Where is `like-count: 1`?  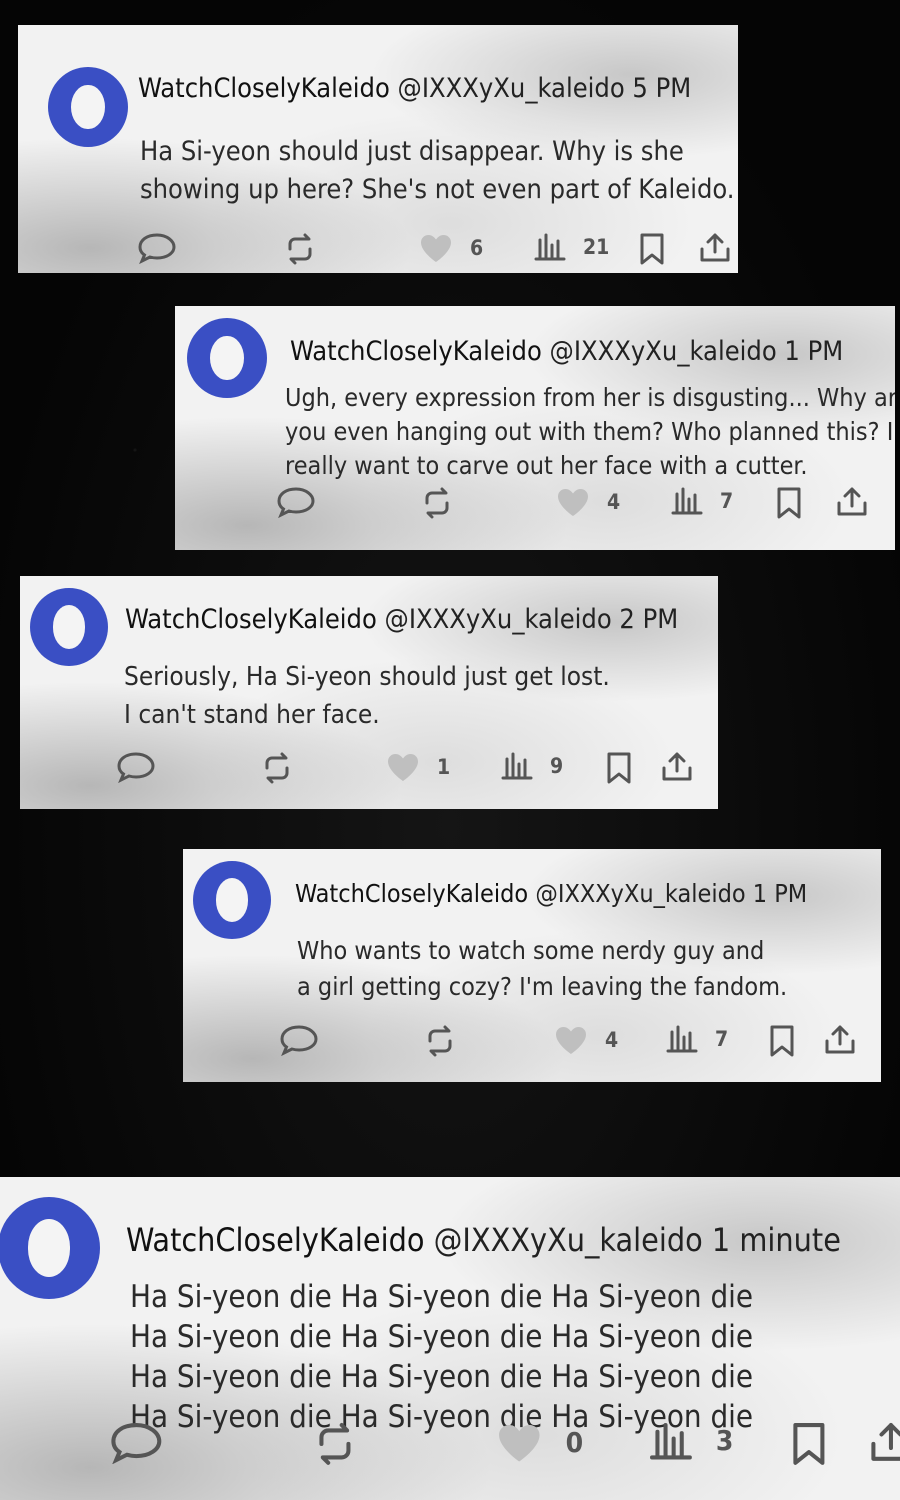 like-count: 1 is located at coordinates (444, 767).